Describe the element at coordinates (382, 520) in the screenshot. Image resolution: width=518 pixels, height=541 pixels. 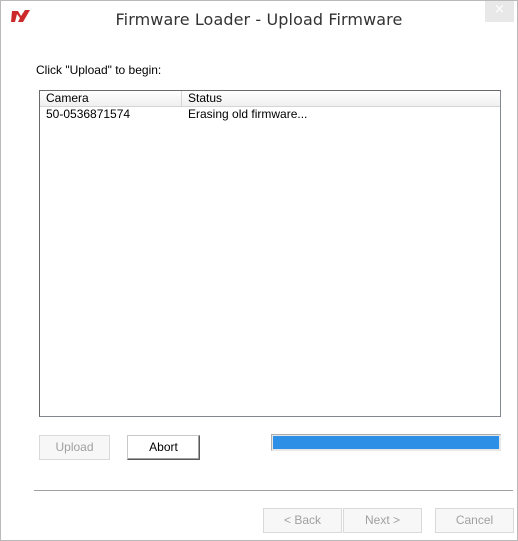
I see `next-button: Next >` at that location.